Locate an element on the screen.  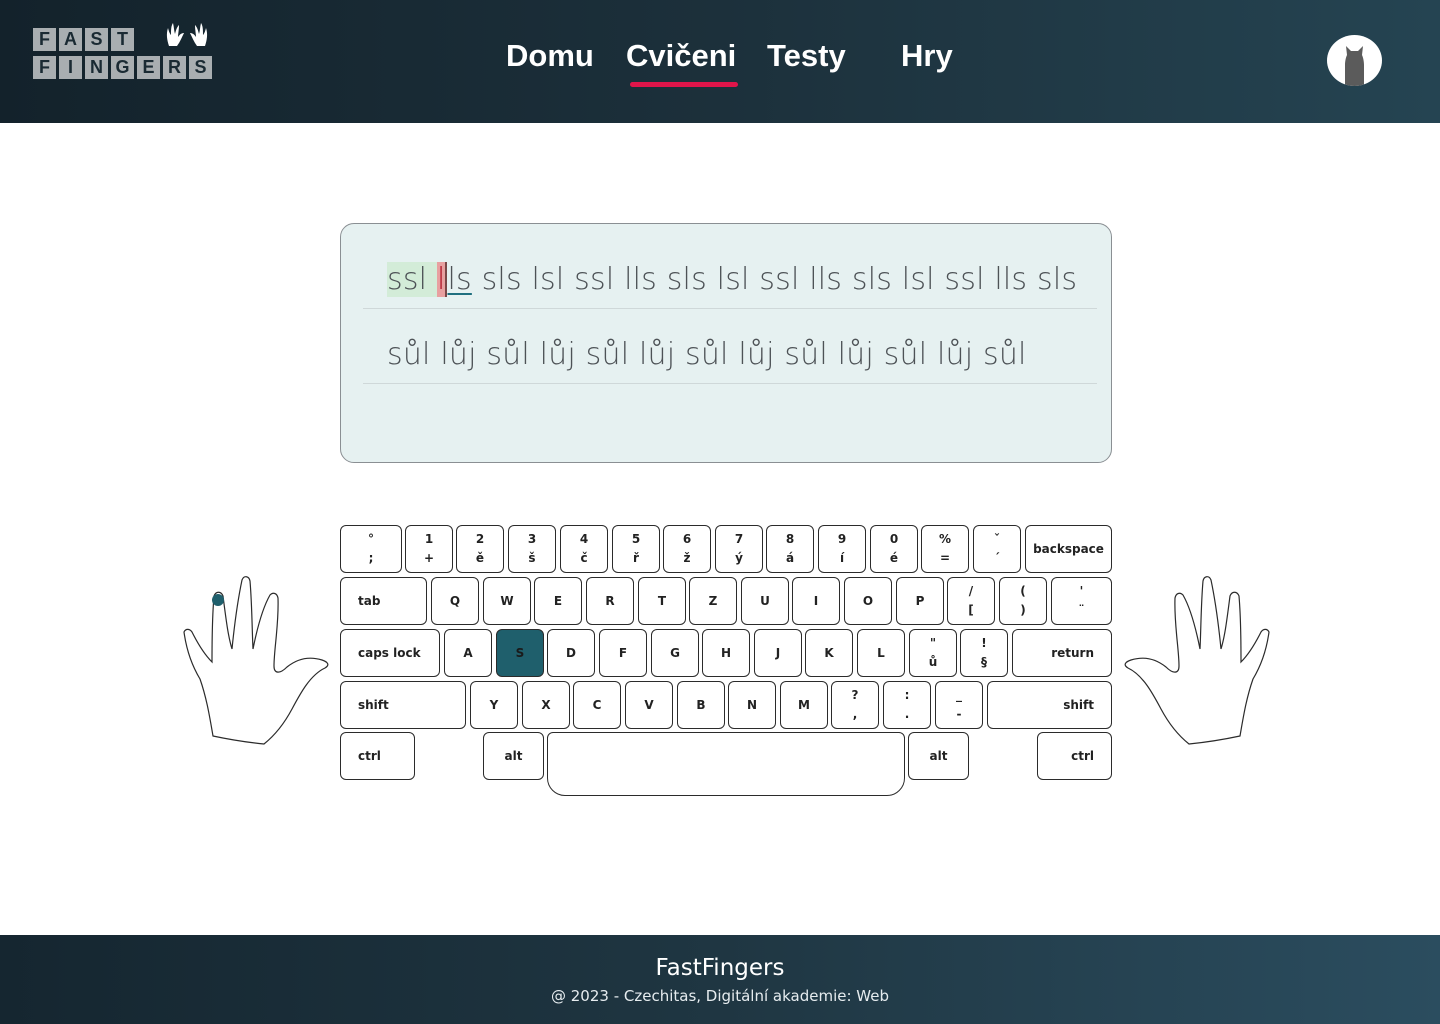
key-w: W is located at coordinates (507, 601).